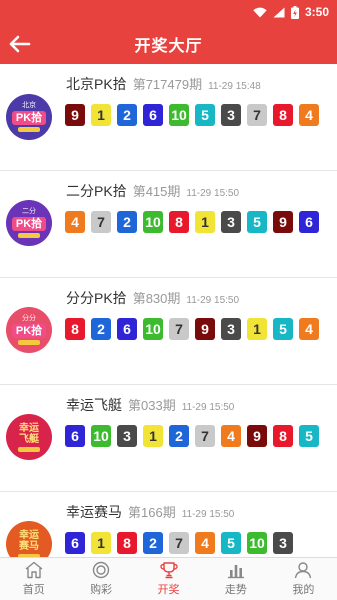 This screenshot has height=600, width=337. What do you see at coordinates (20, 44) in the screenshot?
I see `back-arrow-icon` at bounding box center [20, 44].